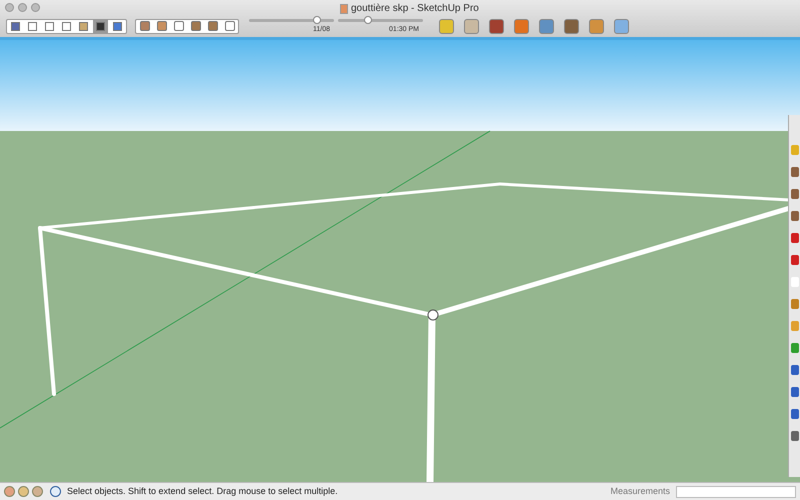 The image size is (800, 500). What do you see at coordinates (22, 7) in the screenshot?
I see `minimize-button` at bounding box center [22, 7].